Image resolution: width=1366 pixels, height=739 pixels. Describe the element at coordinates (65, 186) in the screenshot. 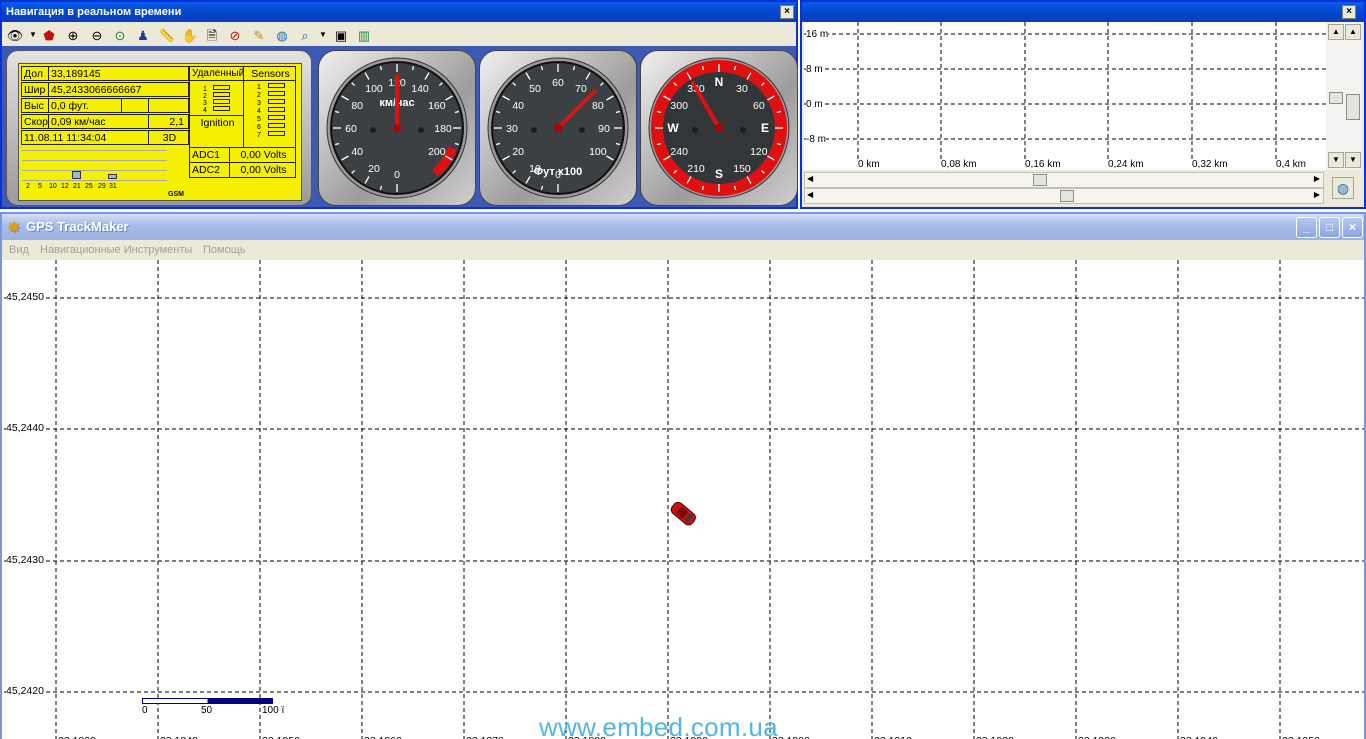

I see `satellite-id-label: 12` at that location.